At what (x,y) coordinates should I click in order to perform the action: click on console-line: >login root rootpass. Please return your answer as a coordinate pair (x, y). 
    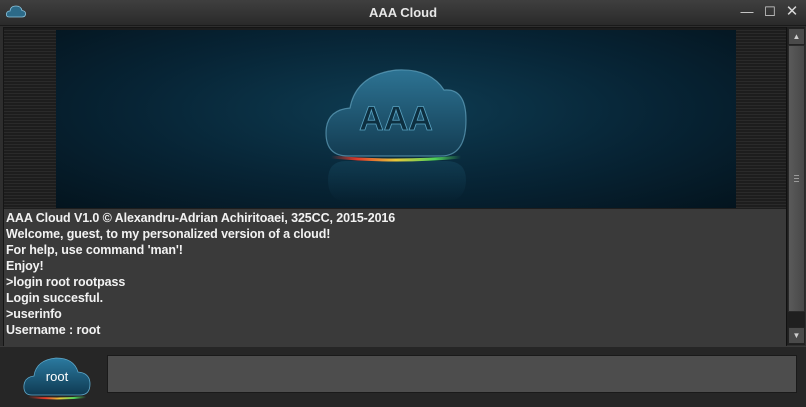
    Looking at the image, I should click on (66, 282).